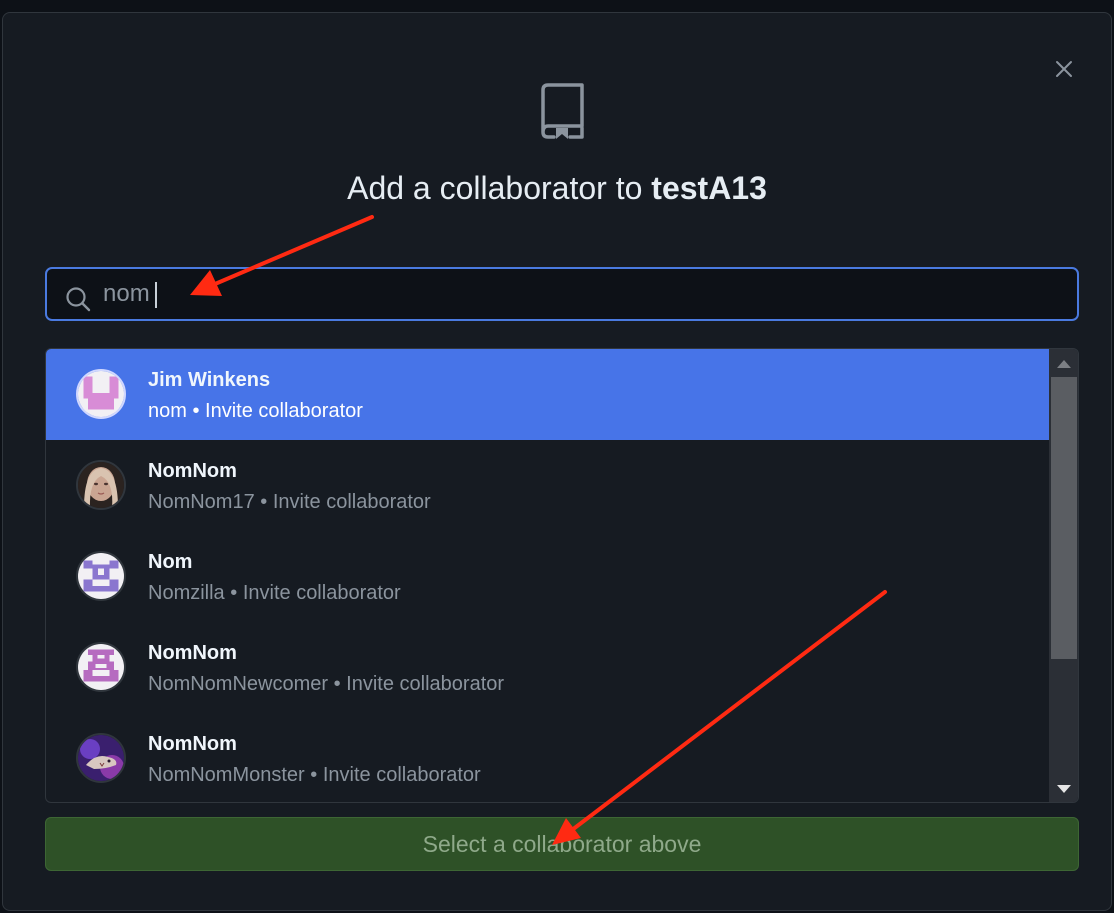  Describe the element at coordinates (156, 295) in the screenshot. I see `text-caret` at that location.